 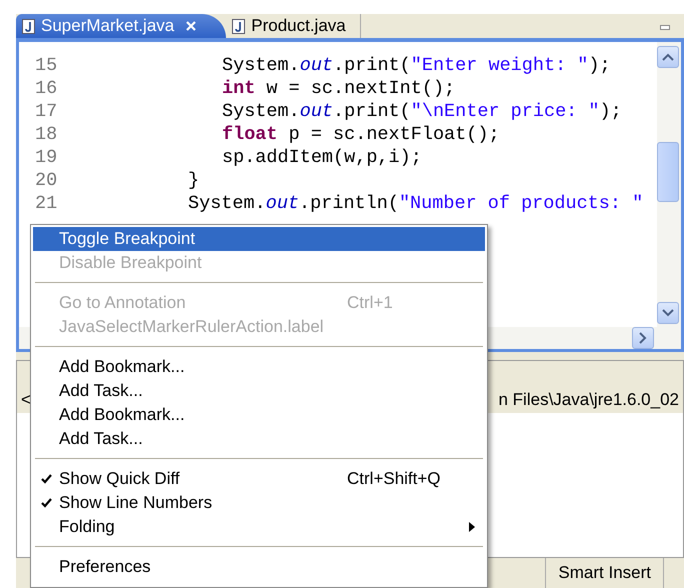 What do you see at coordinates (46, 203) in the screenshot?
I see `line-number: 21` at bounding box center [46, 203].